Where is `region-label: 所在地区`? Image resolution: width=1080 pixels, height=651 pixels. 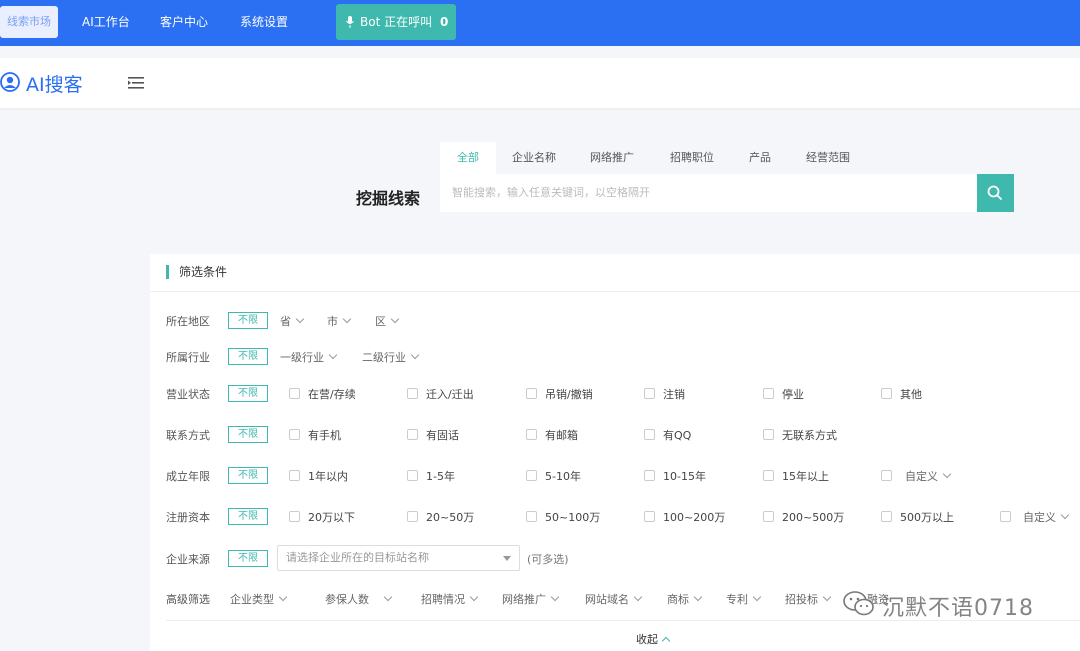 region-label: 所在地区 is located at coordinates (188, 321).